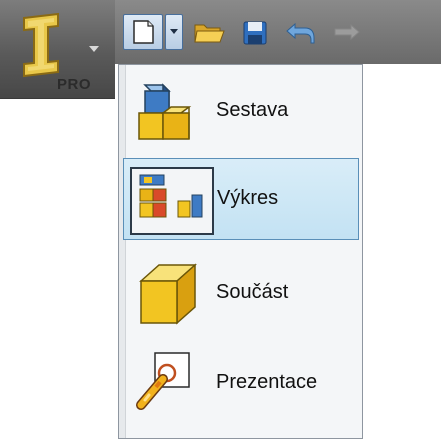 The height and width of the screenshot is (439, 441). Describe the element at coordinates (252, 110) in the screenshot. I see `menu-item-label: Sestava` at that location.